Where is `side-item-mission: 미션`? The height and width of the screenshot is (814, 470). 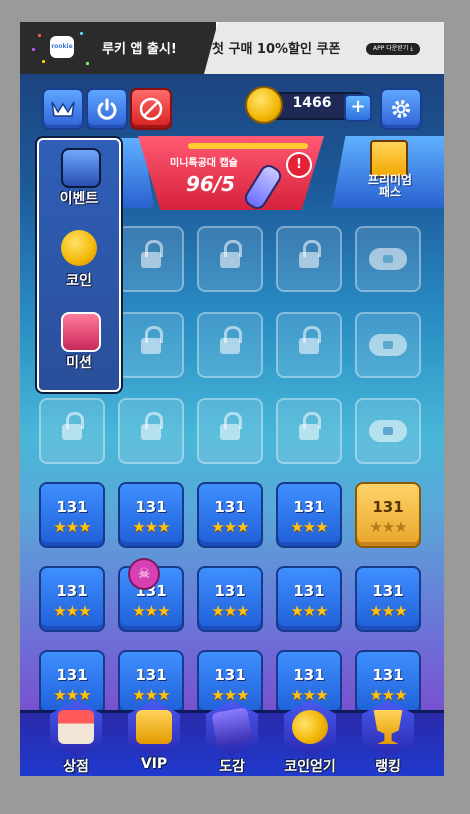
side-item-mission: 미션 is located at coordinates (79, 344).